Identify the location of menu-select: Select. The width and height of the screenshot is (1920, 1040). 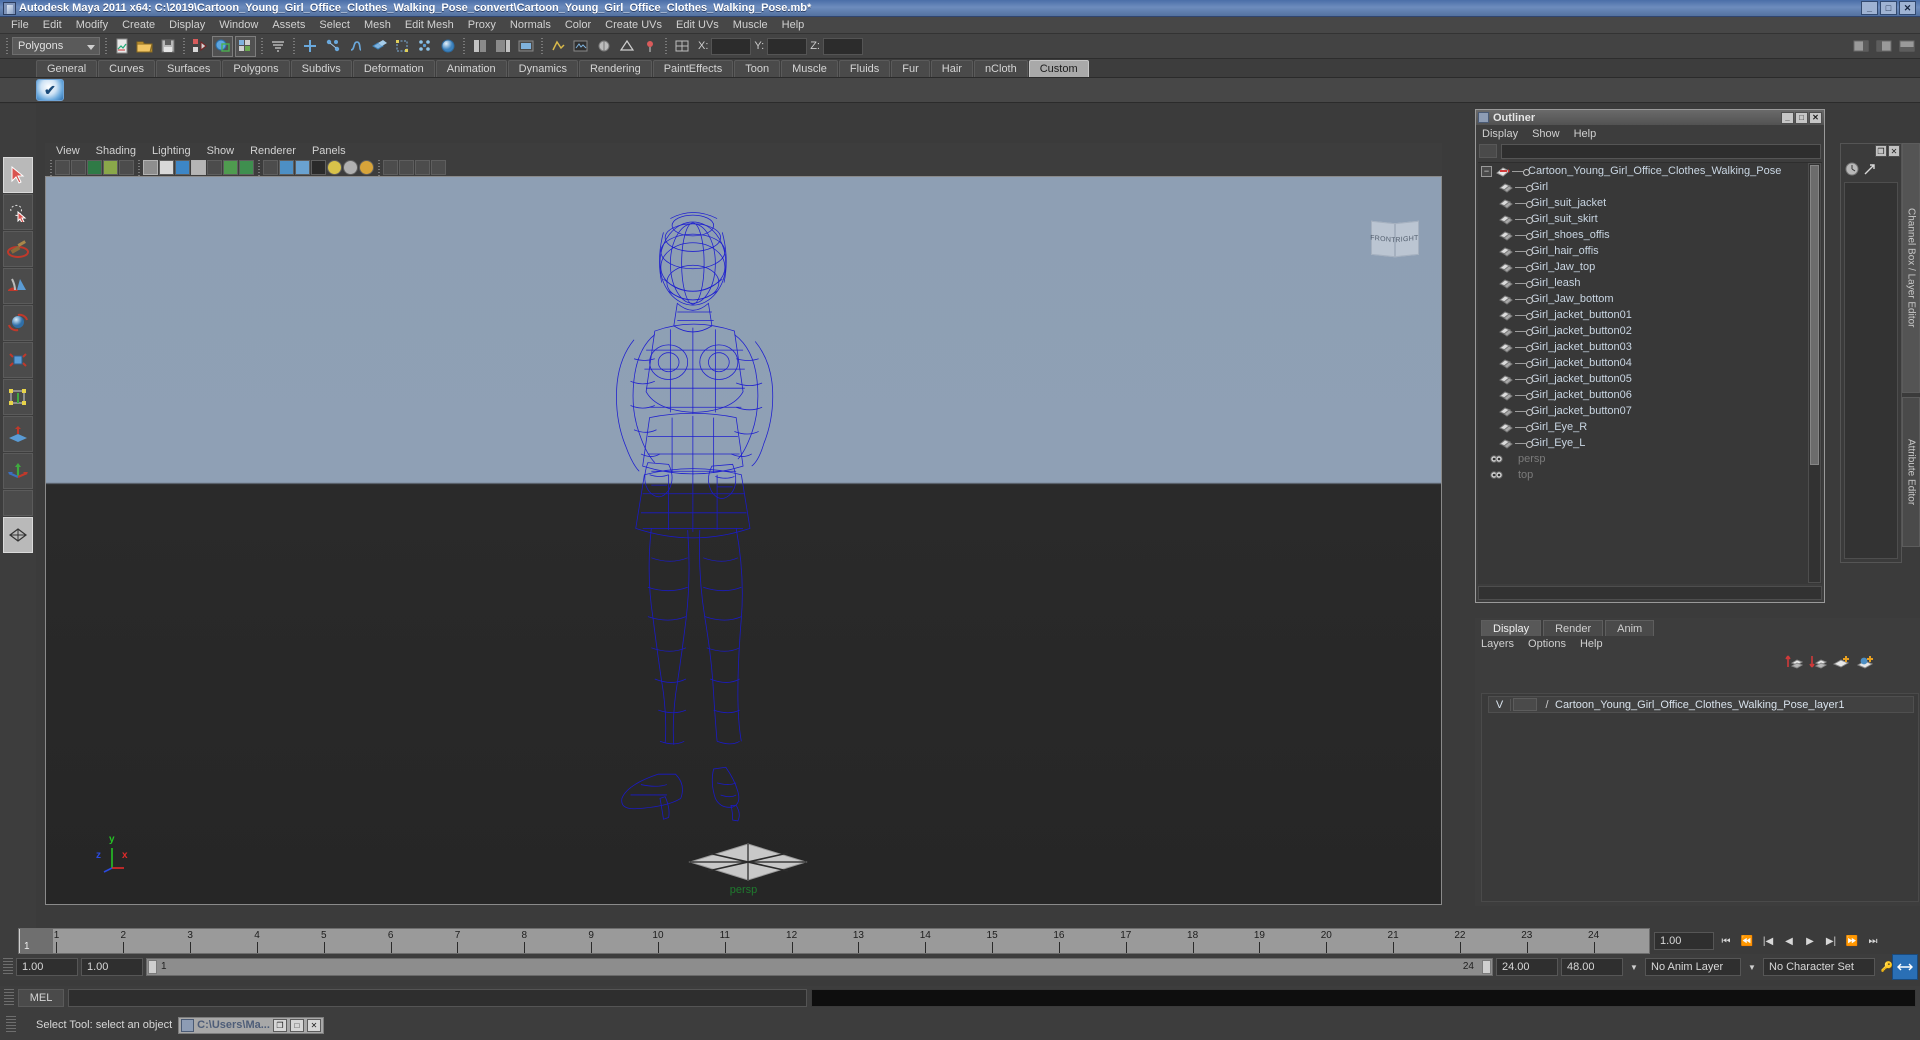
(334, 25).